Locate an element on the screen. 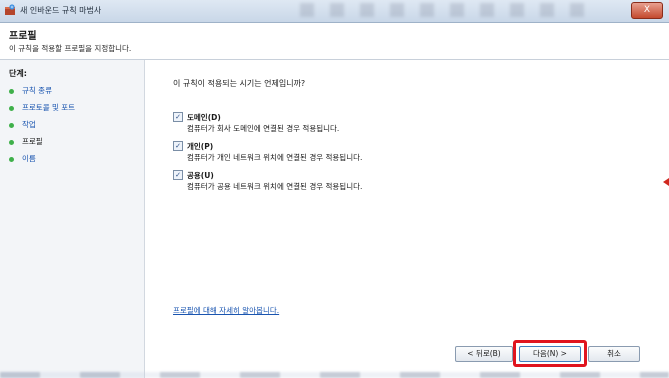 This screenshot has width=669, height=378. option-private: ✓ 개인(P) 컴퓨터가 개인 네트워크 위치에 연결된 경우 적용됩니다. is located at coordinates (267, 151).